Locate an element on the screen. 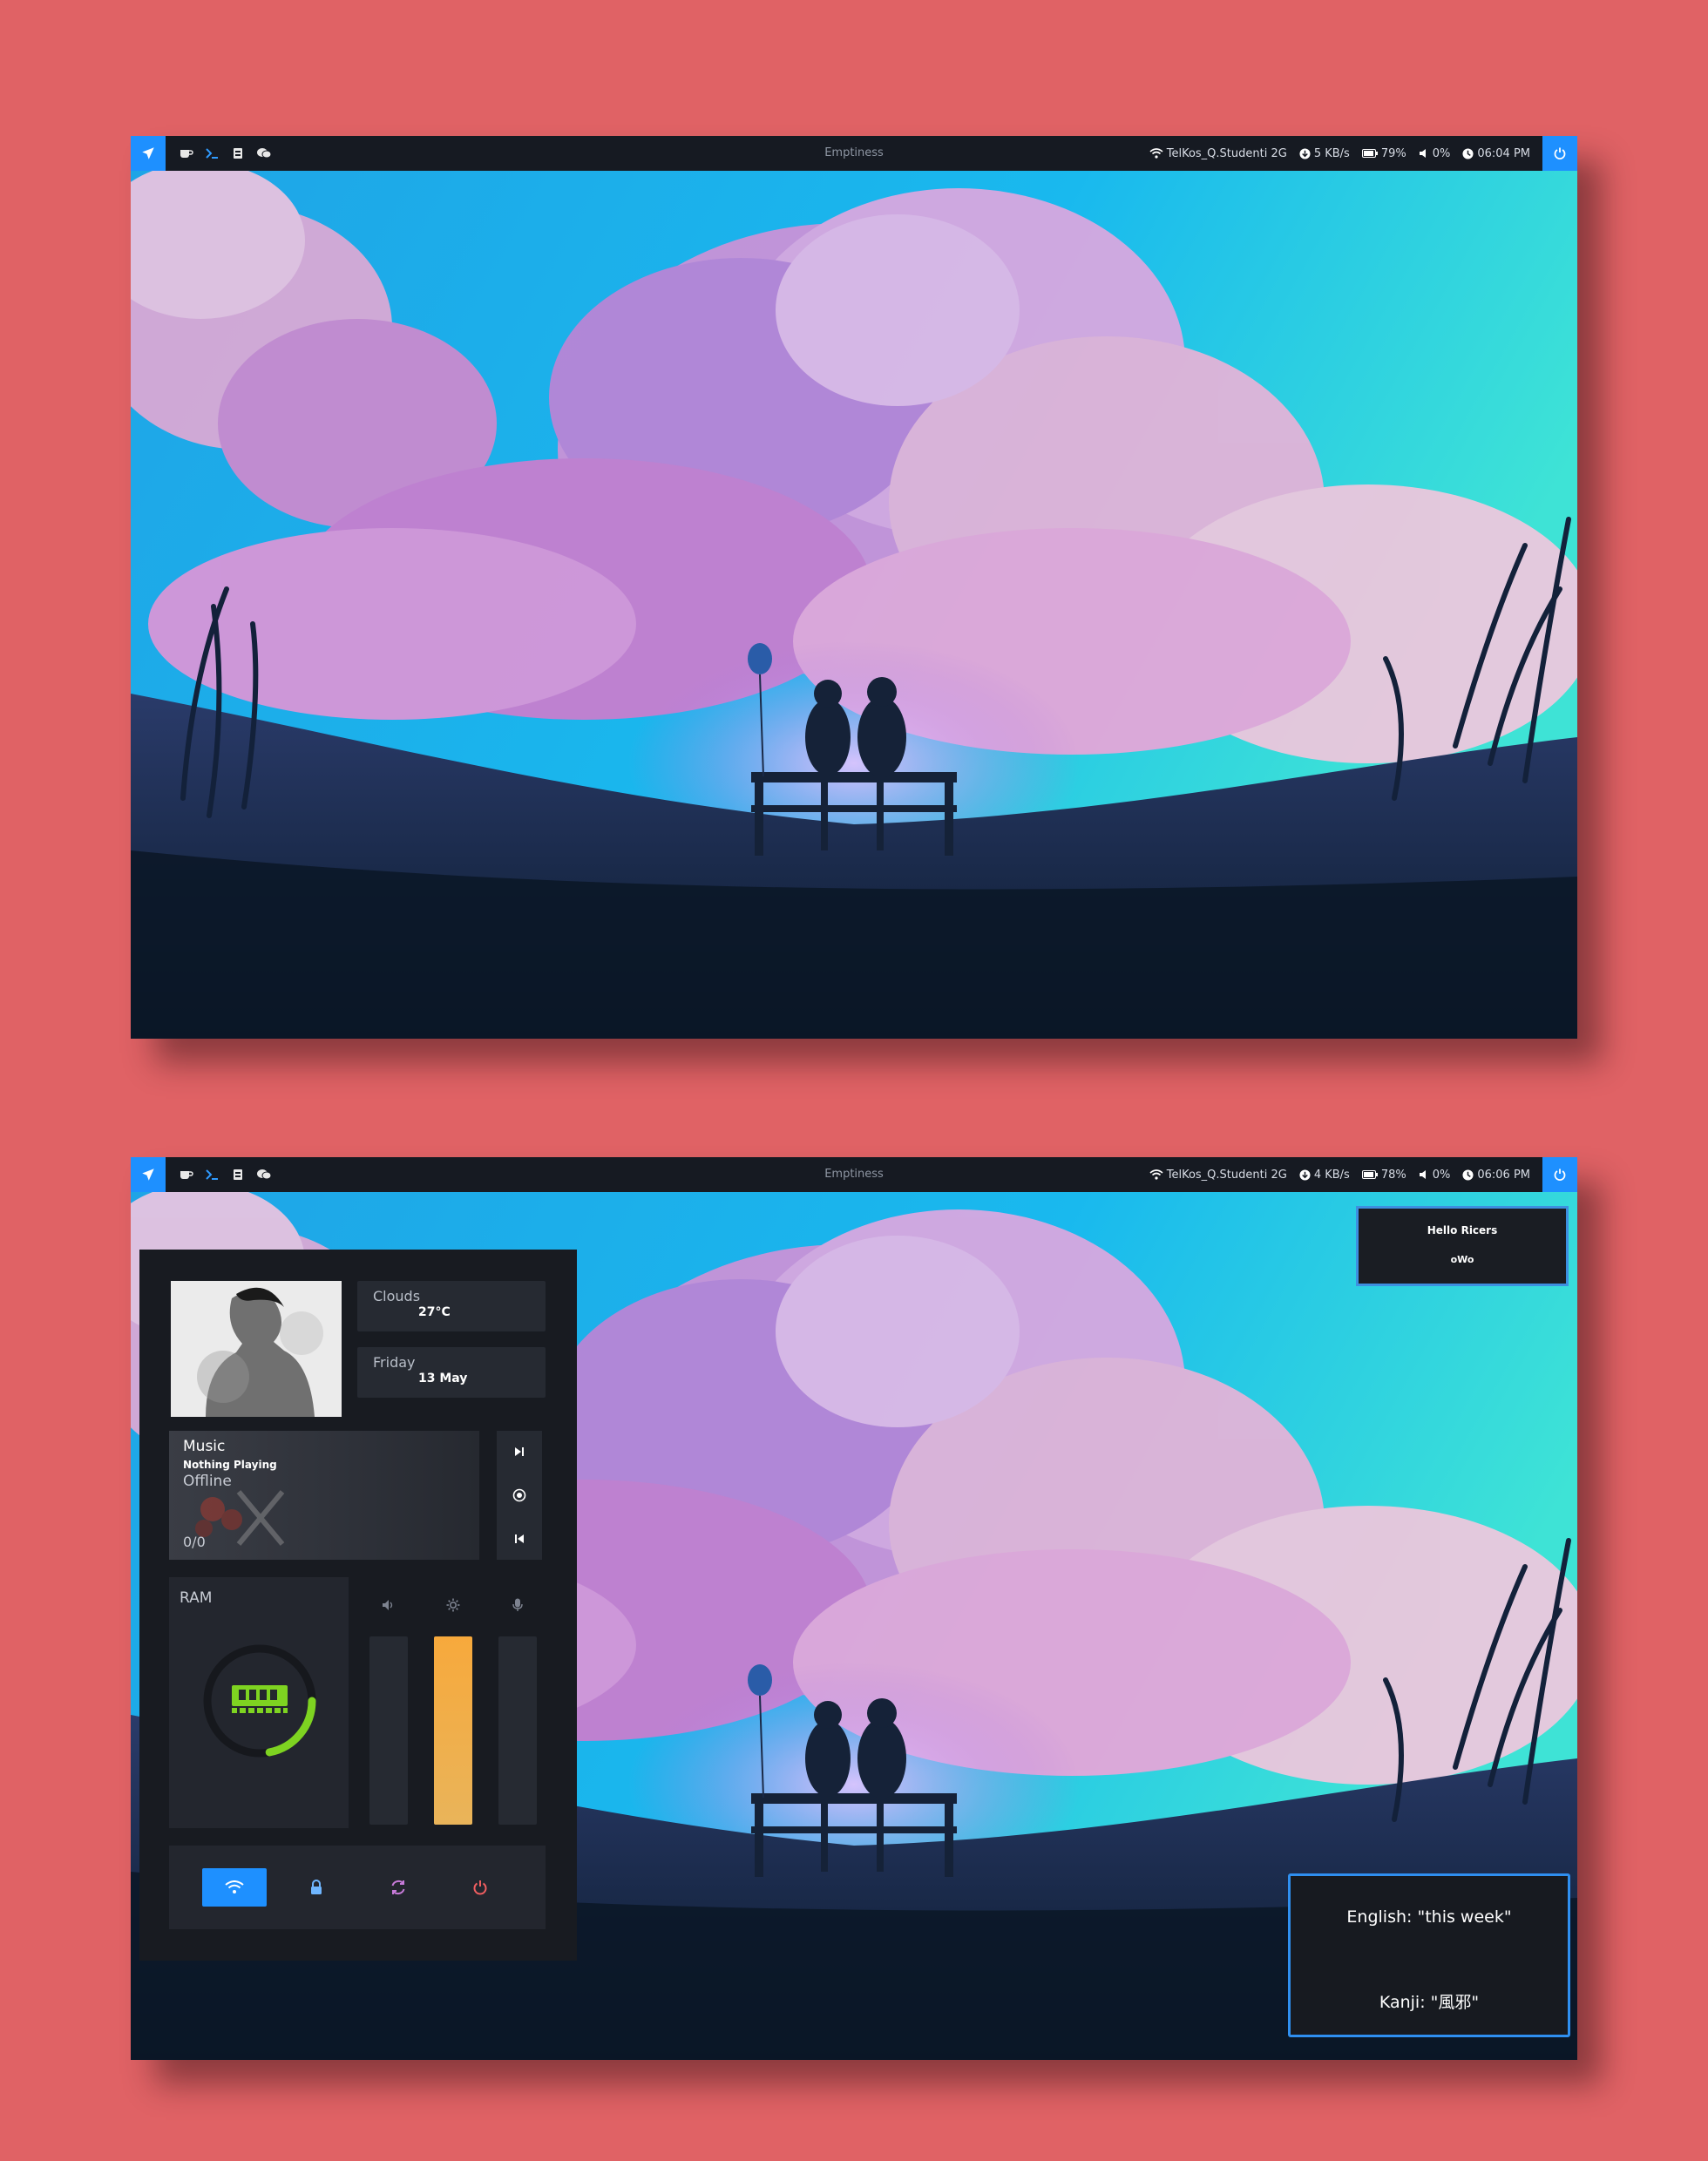 This screenshot has width=1708, height=2161. music-controls is located at coordinates (519, 1495).